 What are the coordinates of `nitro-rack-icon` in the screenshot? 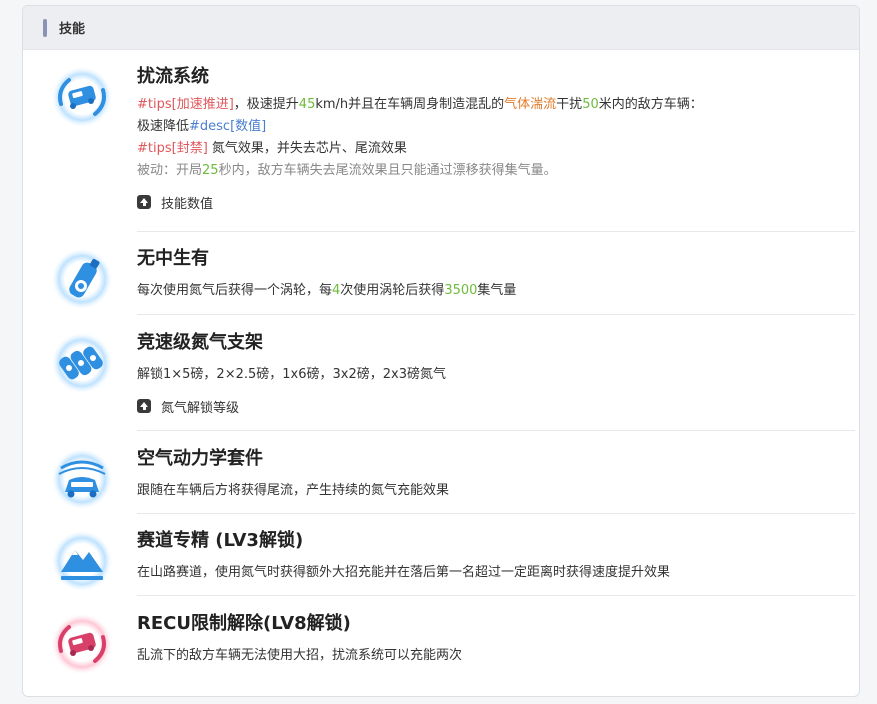 It's located at (82, 363).